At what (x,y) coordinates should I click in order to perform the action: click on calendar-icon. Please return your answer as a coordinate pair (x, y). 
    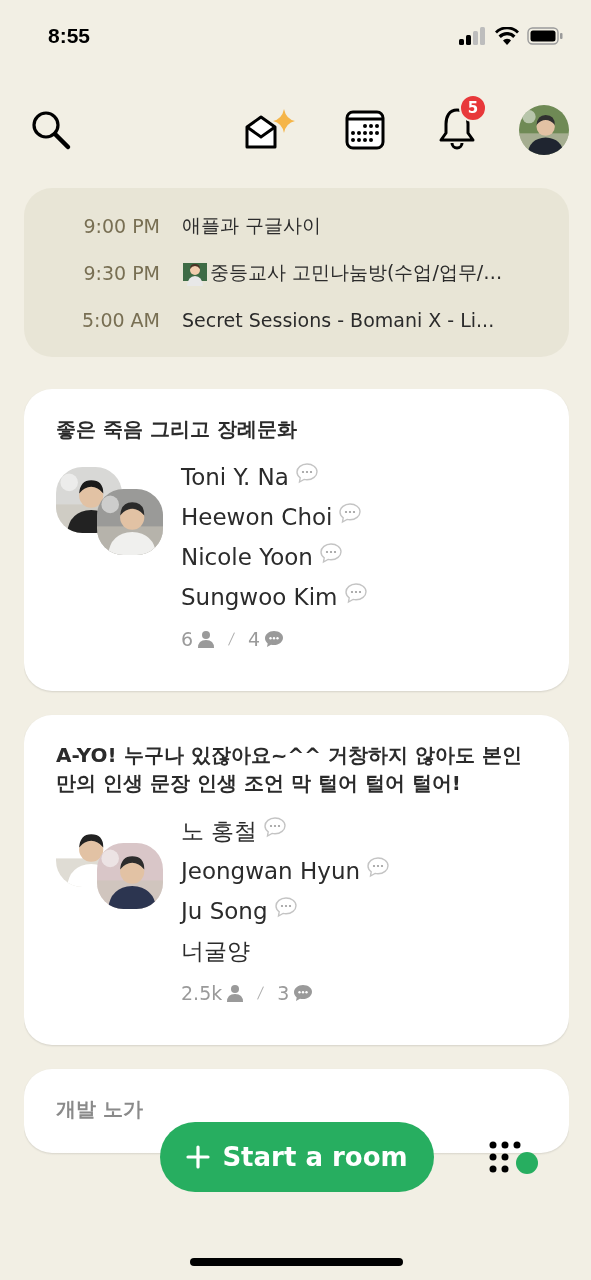
    Looking at the image, I should click on (365, 130).